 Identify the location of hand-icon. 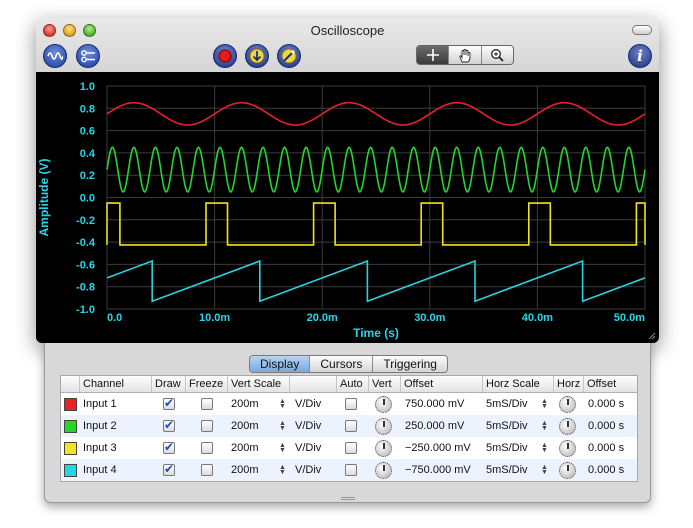
(465, 55).